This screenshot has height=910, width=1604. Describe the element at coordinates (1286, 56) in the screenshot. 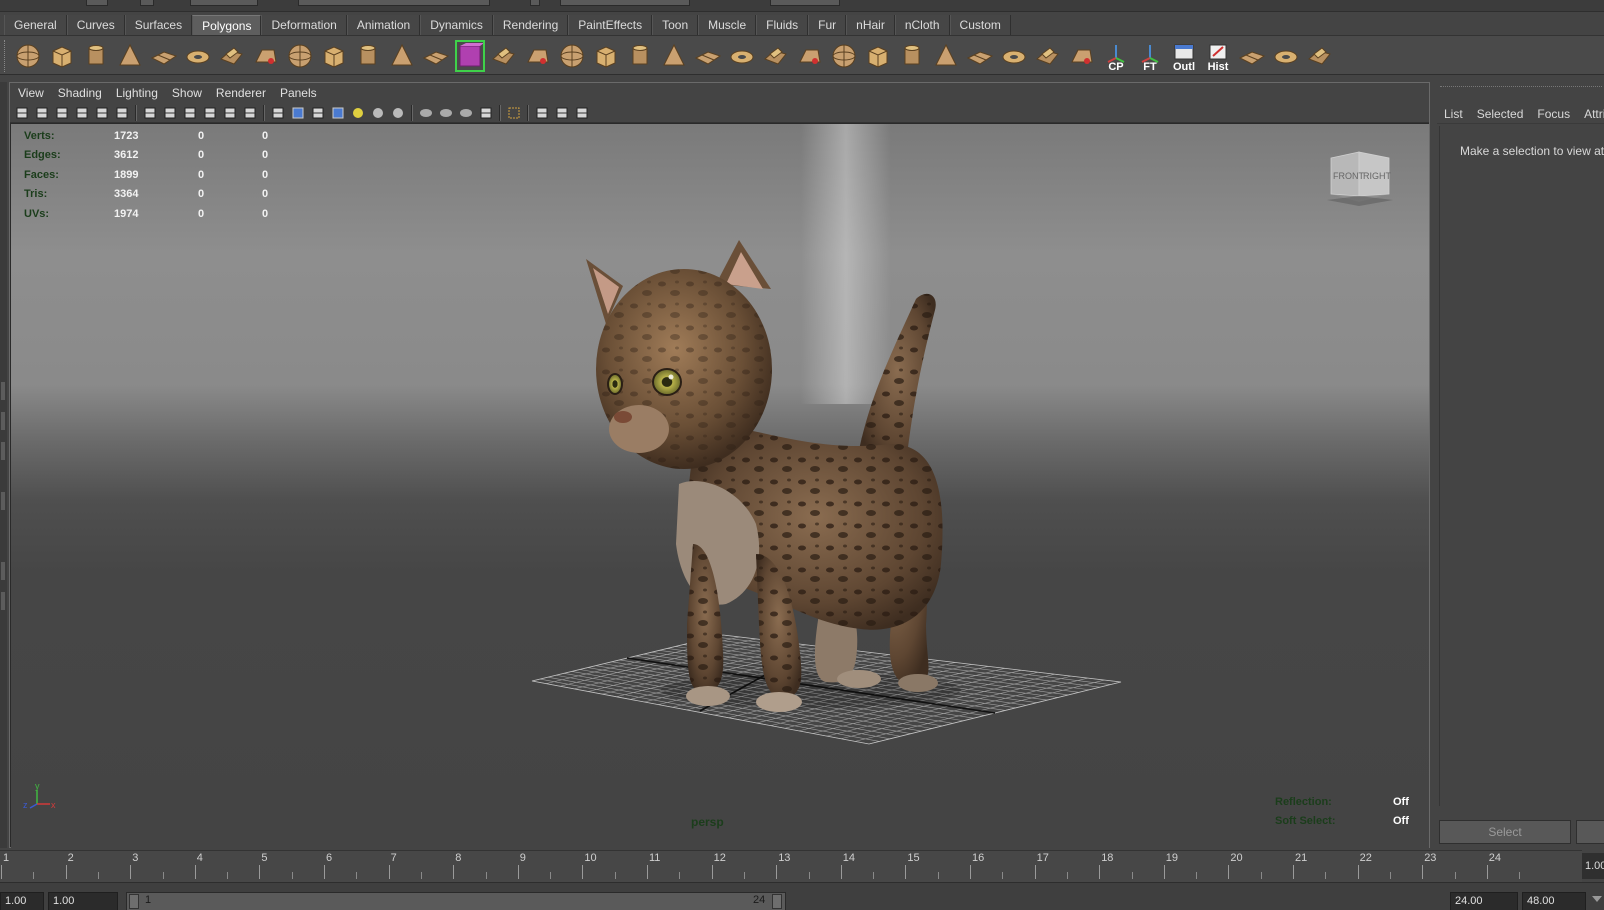

I see `harden-edge-icon` at that location.